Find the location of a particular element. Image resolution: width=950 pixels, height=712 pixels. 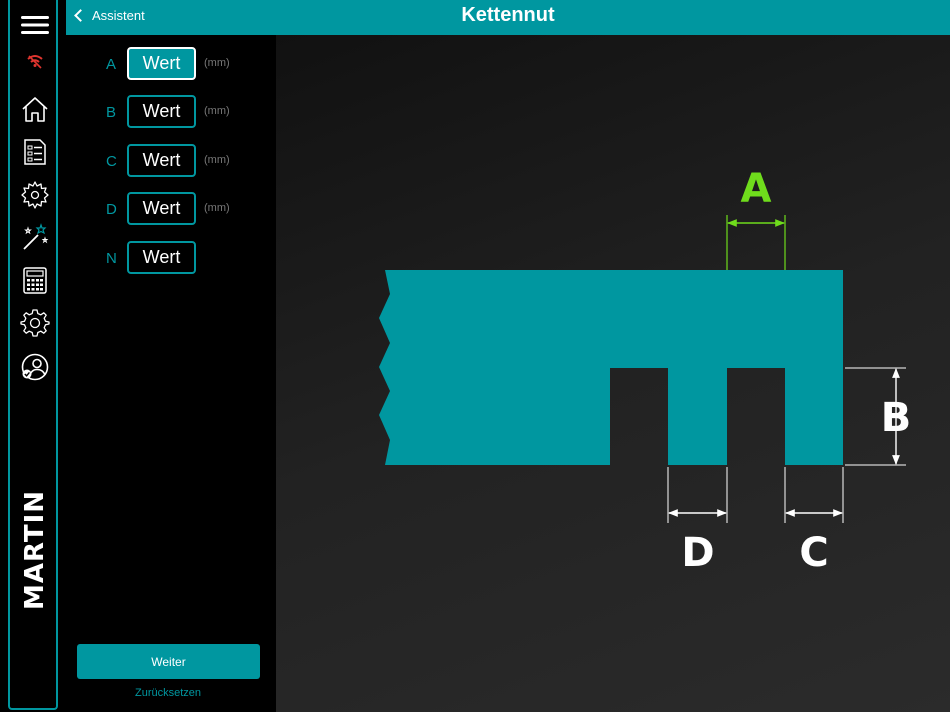

user-icon is located at coordinates (35, 367).